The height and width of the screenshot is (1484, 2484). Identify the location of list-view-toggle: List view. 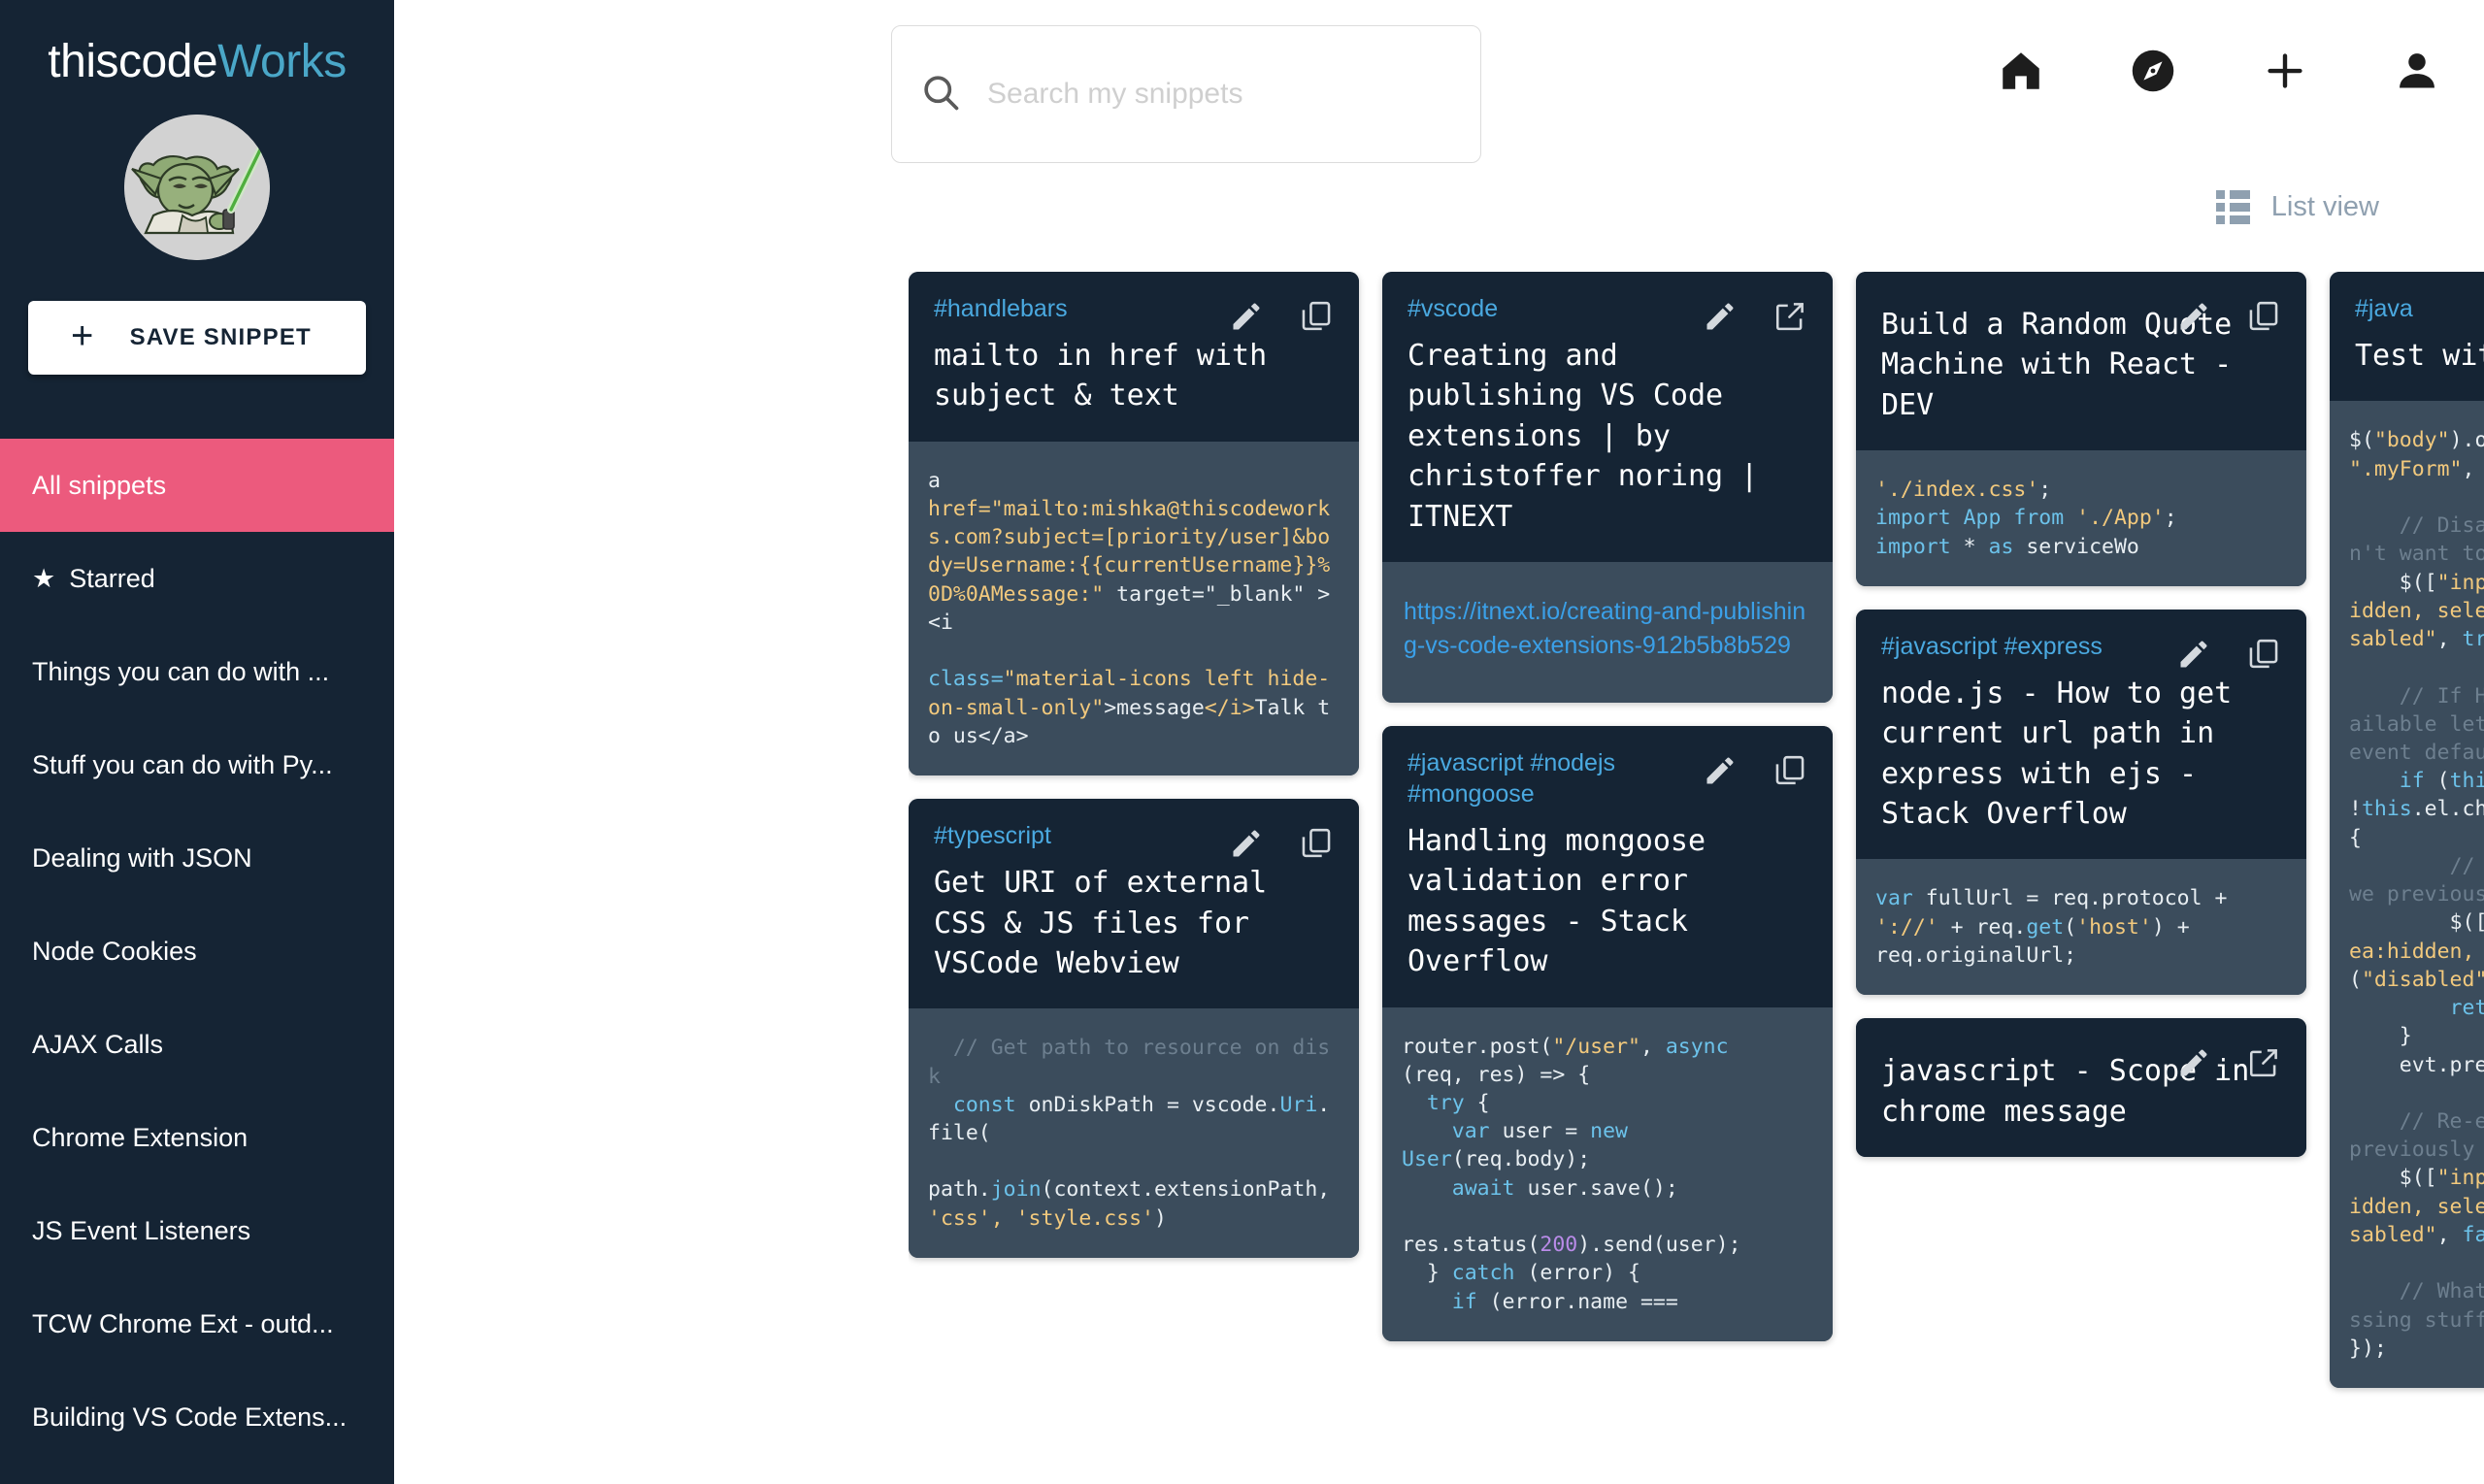
(2297, 207).